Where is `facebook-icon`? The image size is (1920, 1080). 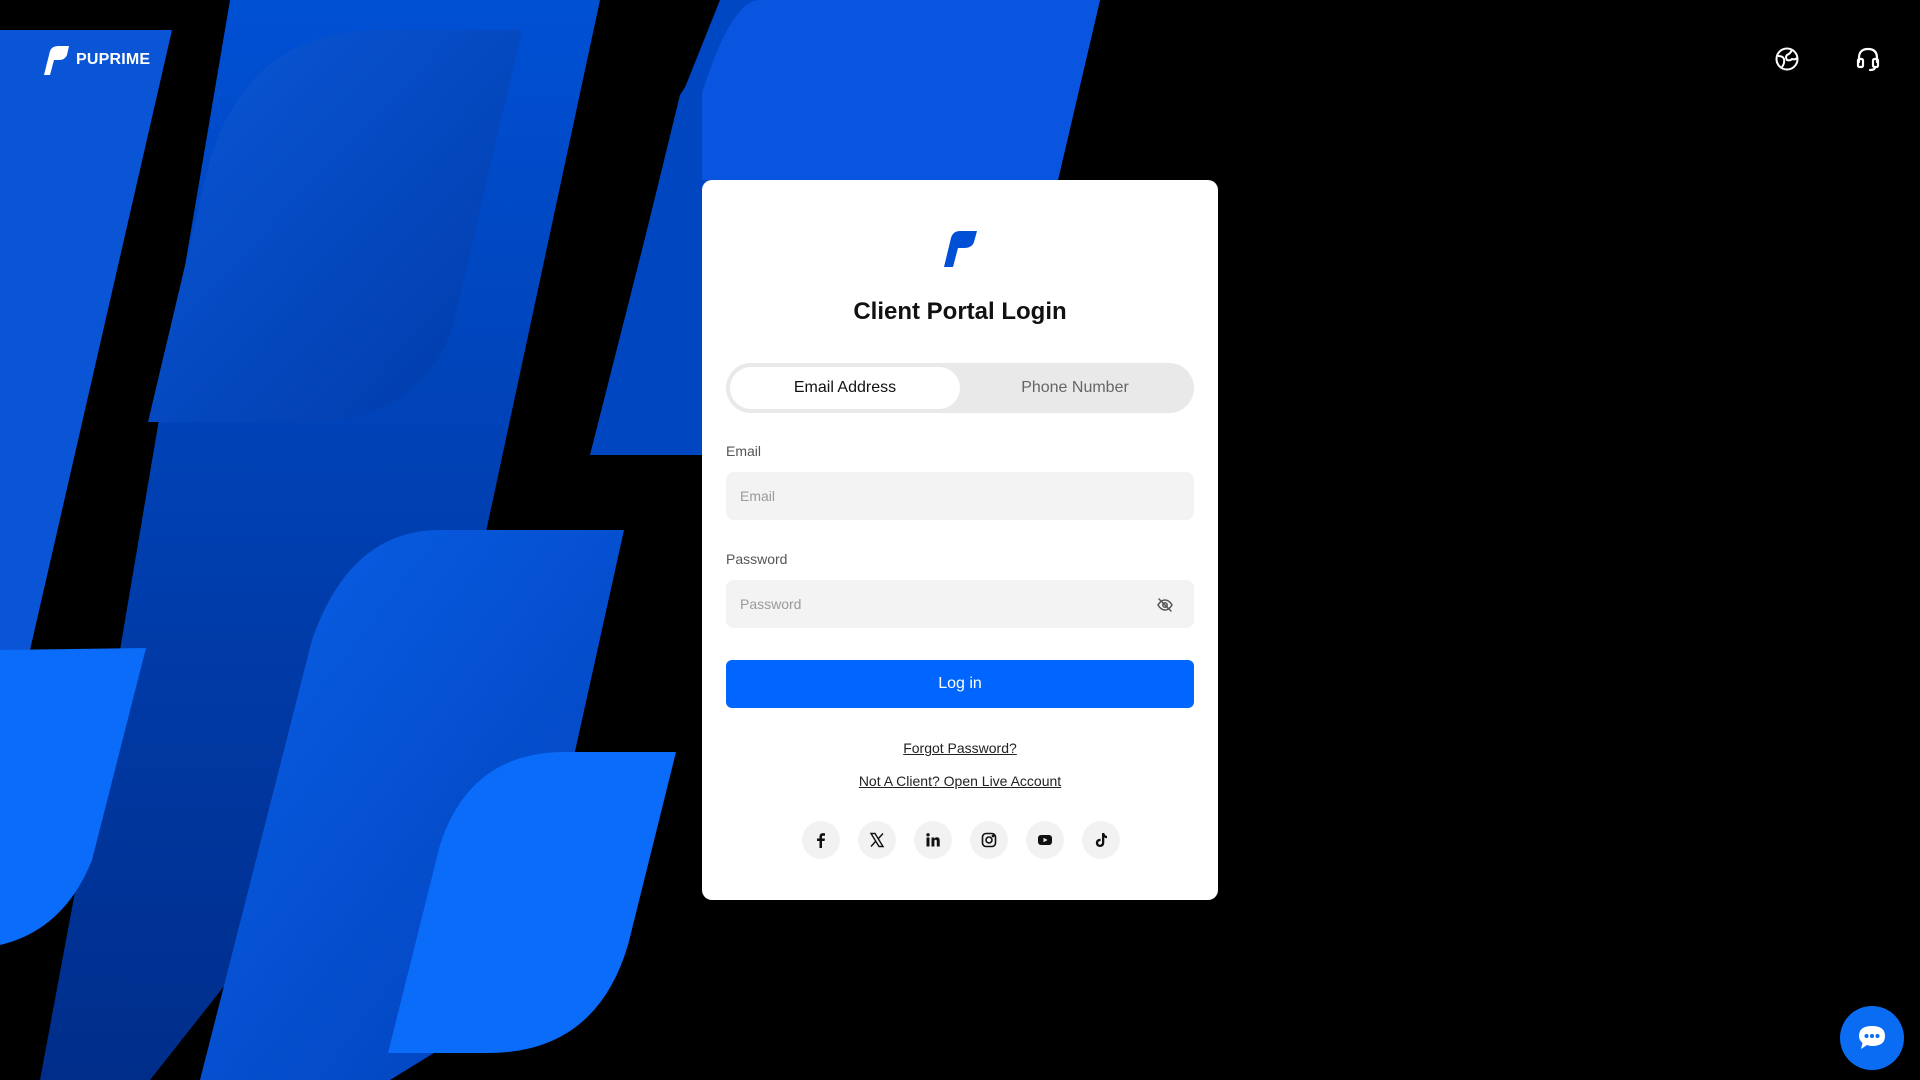
facebook-icon is located at coordinates (821, 840).